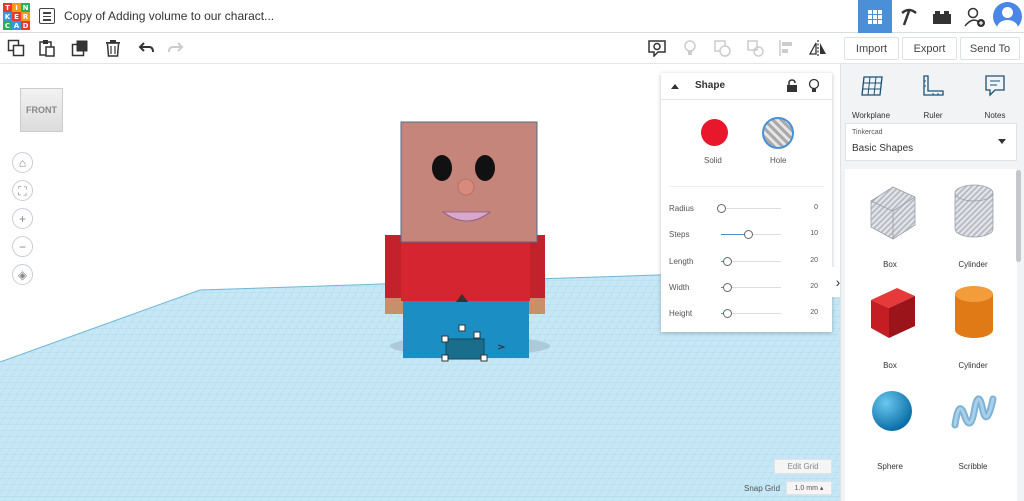 Image resolution: width=1024 pixels, height=501 pixels. Describe the element at coordinates (710, 85) in the screenshot. I see `shape-inspector-title: Shape` at that location.